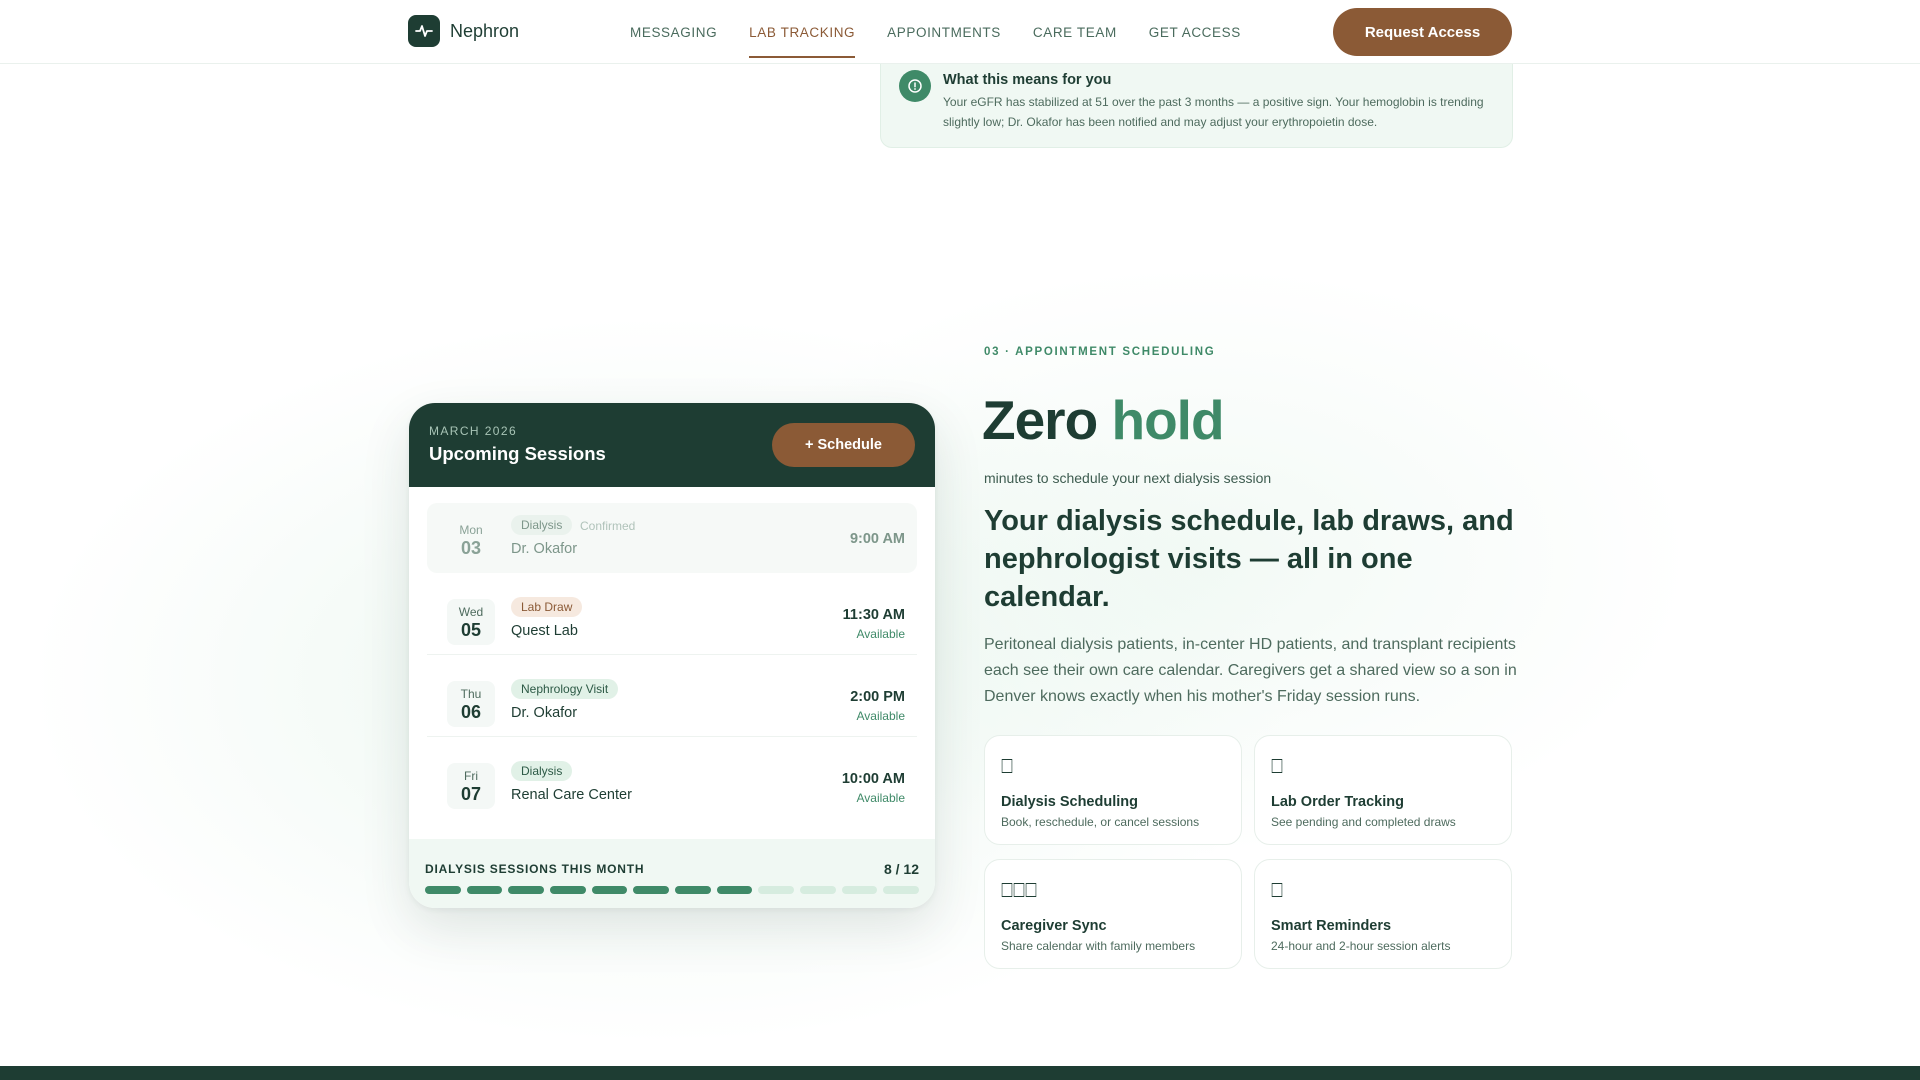 Image resolution: width=1920 pixels, height=1080 pixels. I want to click on session-time: 10:00 AM, so click(873, 779).